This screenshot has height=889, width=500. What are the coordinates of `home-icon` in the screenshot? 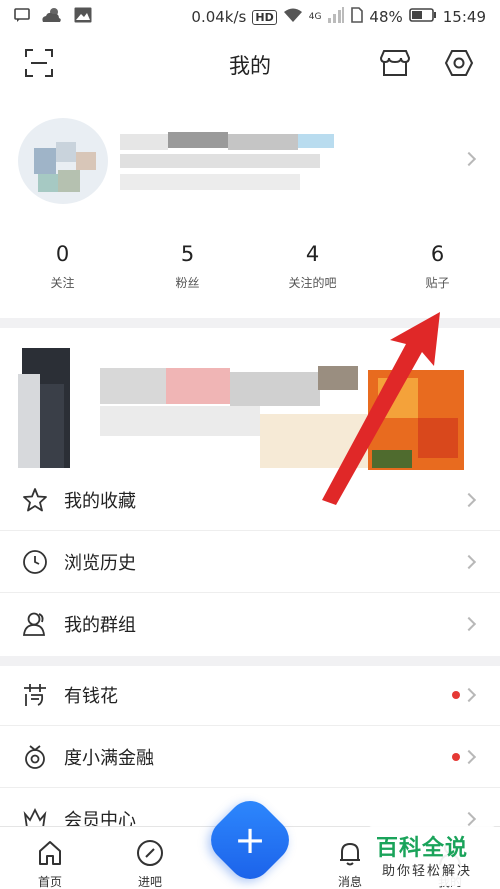 It's located at (50, 855).